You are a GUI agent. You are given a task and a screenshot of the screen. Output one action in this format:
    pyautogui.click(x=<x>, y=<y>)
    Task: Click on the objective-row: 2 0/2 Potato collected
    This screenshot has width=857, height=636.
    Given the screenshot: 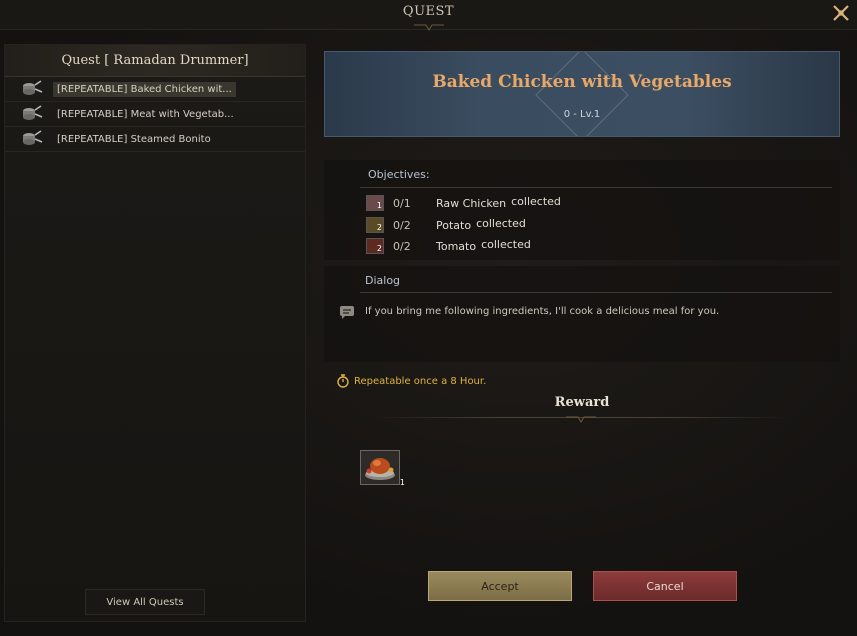 What is the action you would take?
    pyautogui.click(x=446, y=225)
    